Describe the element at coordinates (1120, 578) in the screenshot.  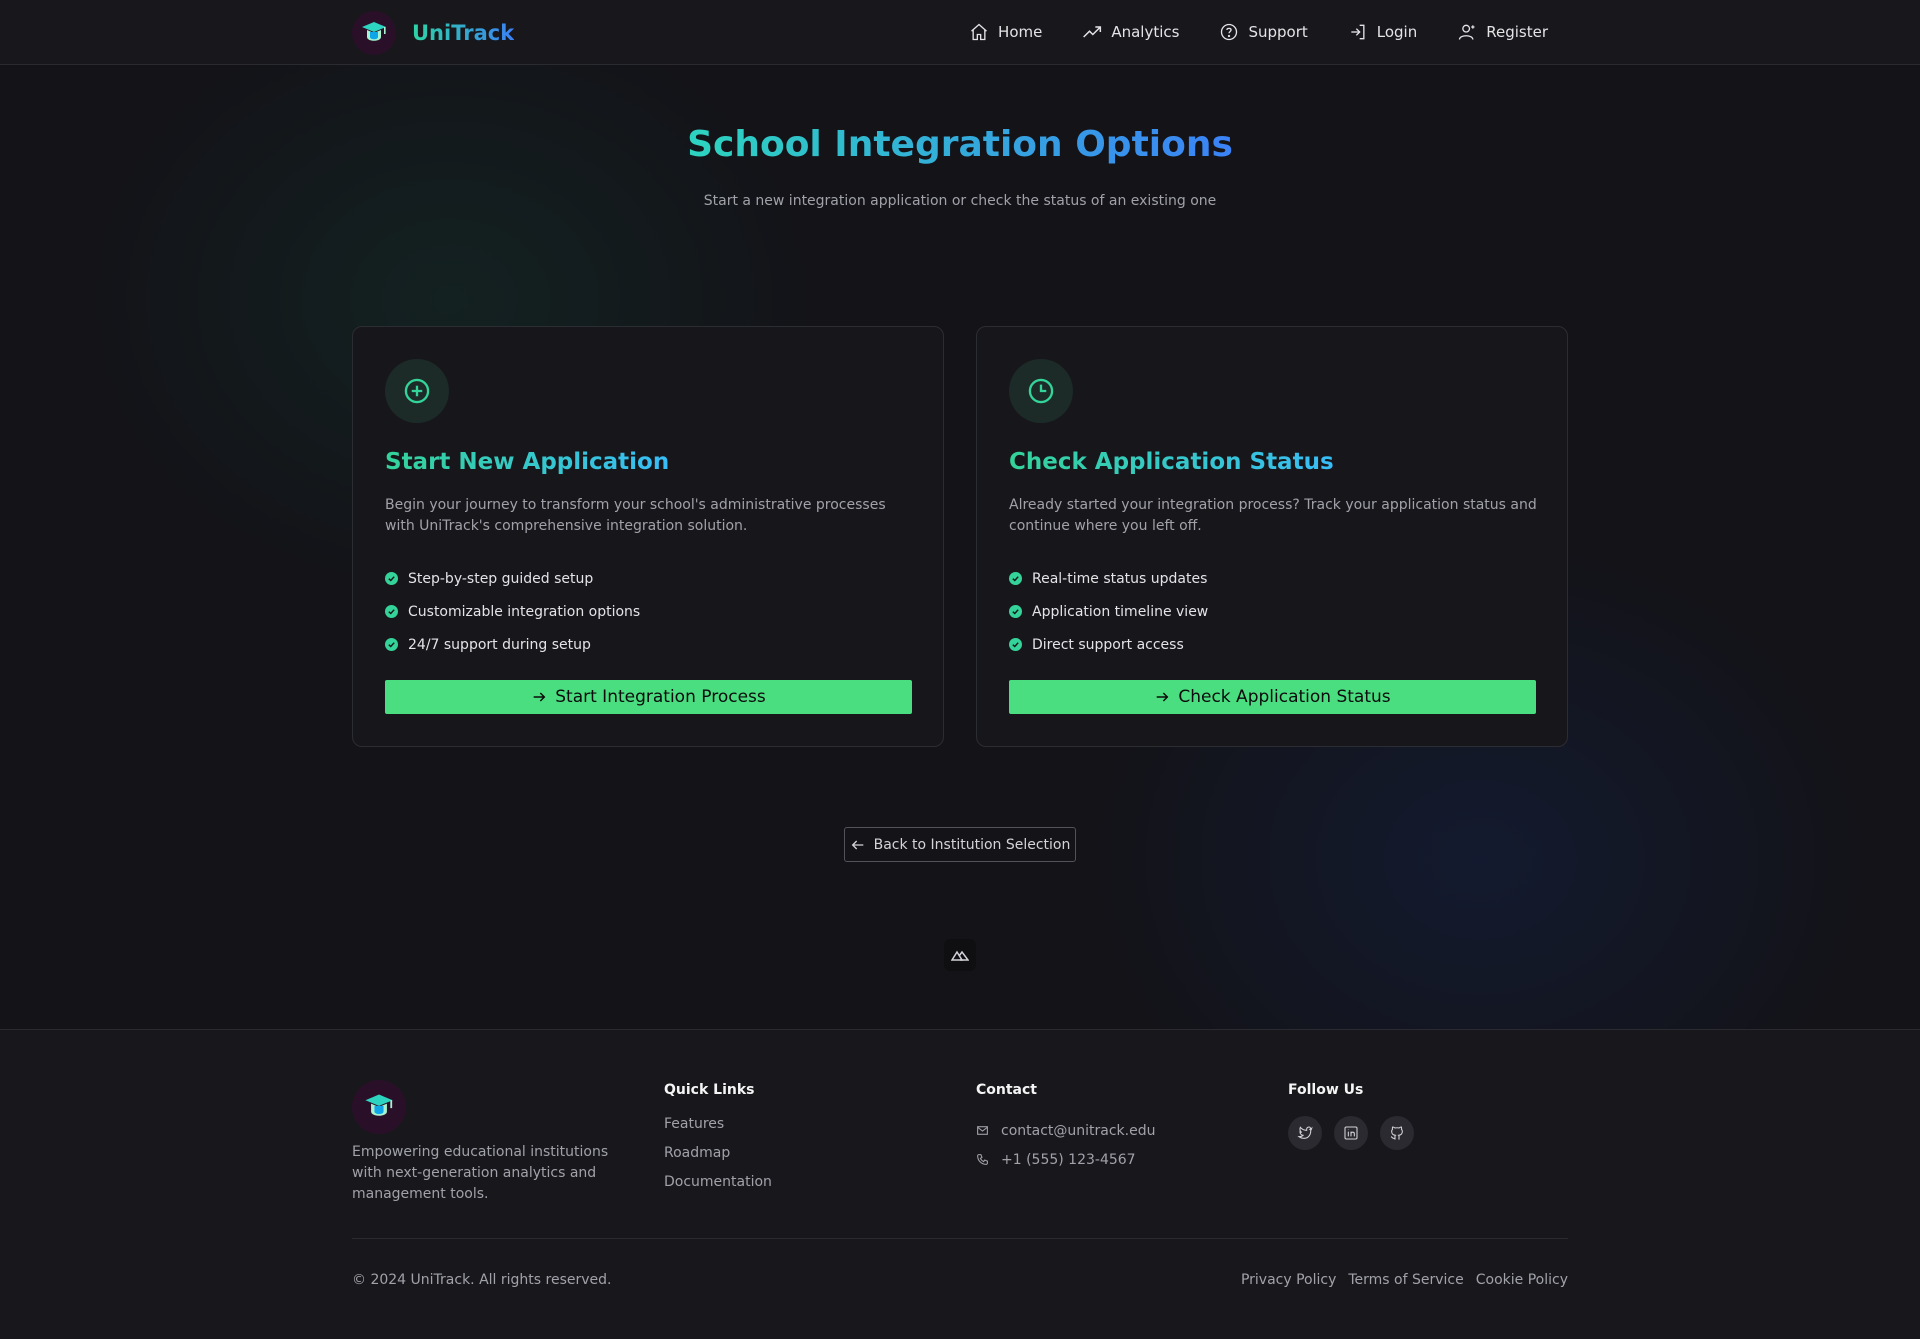
I see `feature-label: Real-time status updates` at that location.